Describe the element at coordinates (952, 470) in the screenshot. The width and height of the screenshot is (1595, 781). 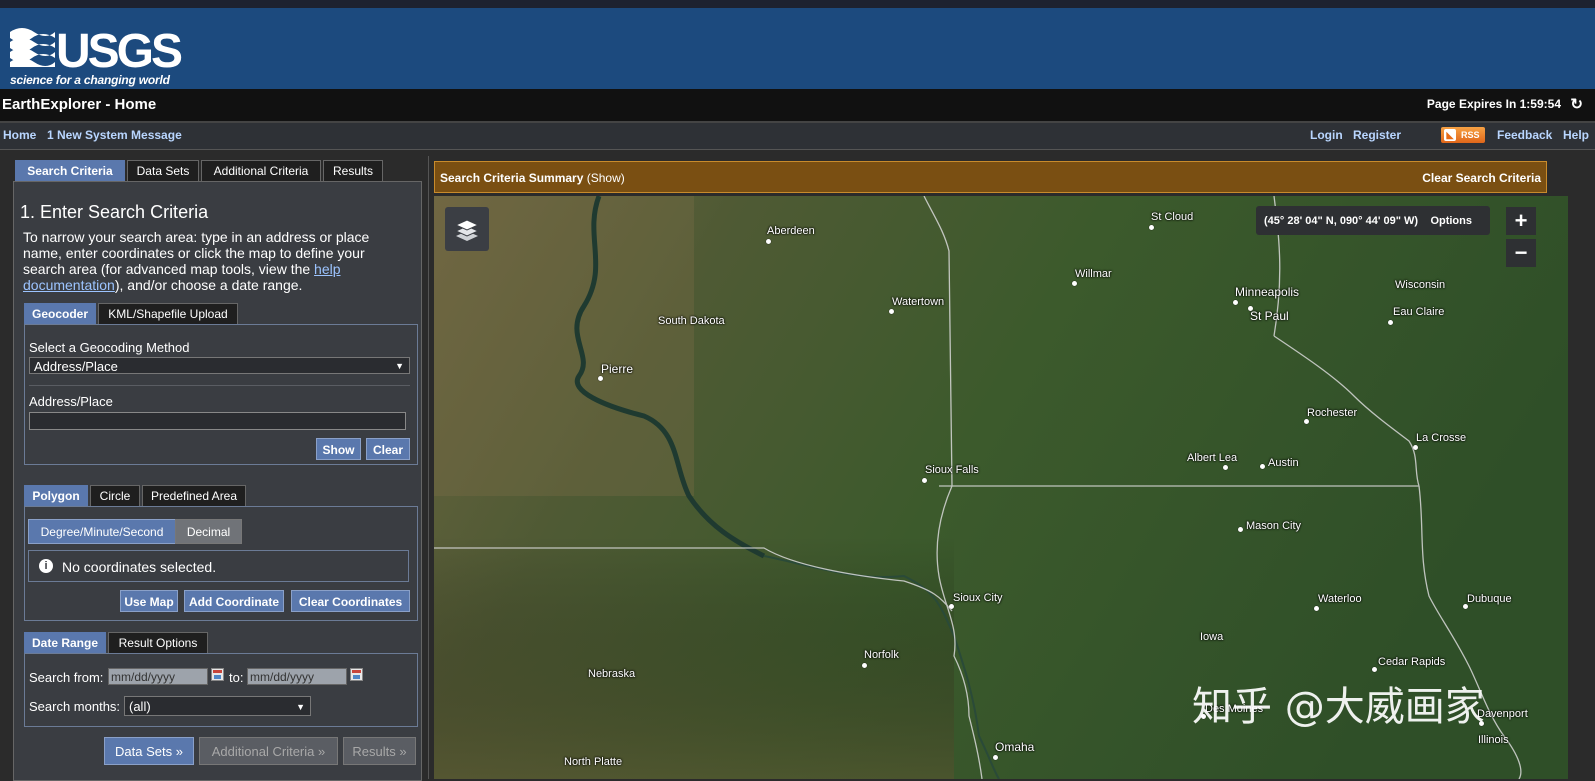
I see `map-label-sioux-falls: Sioux Falls` at that location.